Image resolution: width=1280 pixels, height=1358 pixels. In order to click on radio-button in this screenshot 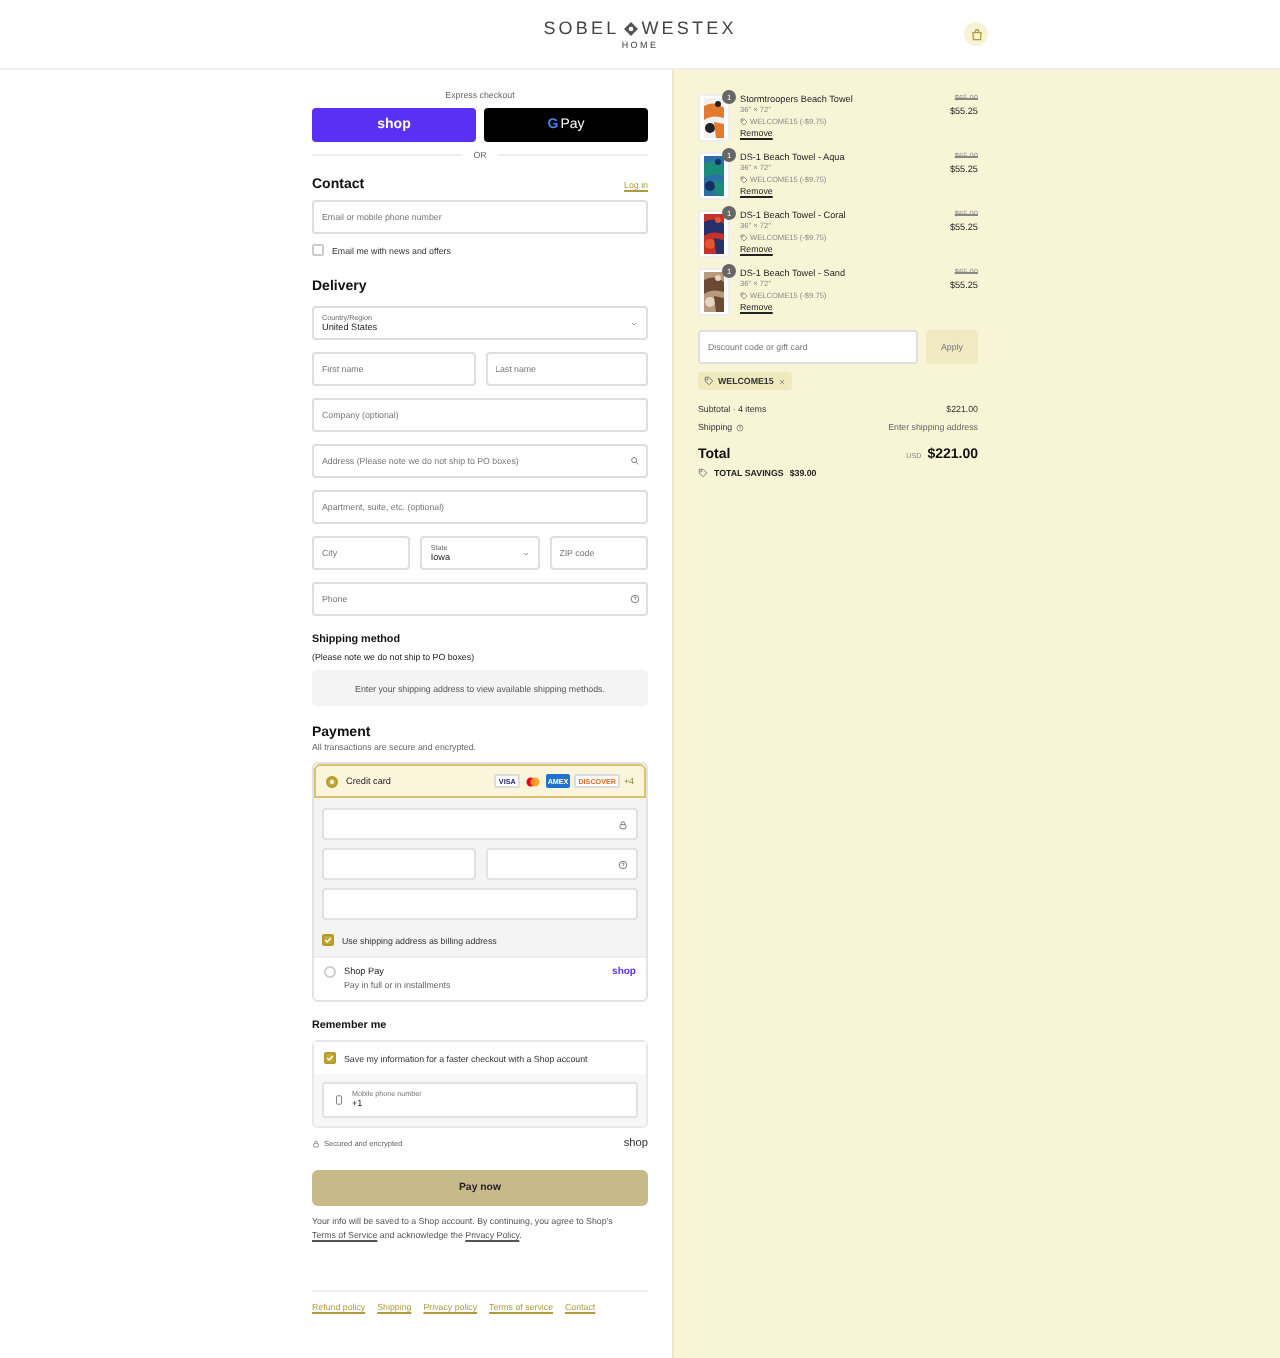, I will do `click(330, 972)`.